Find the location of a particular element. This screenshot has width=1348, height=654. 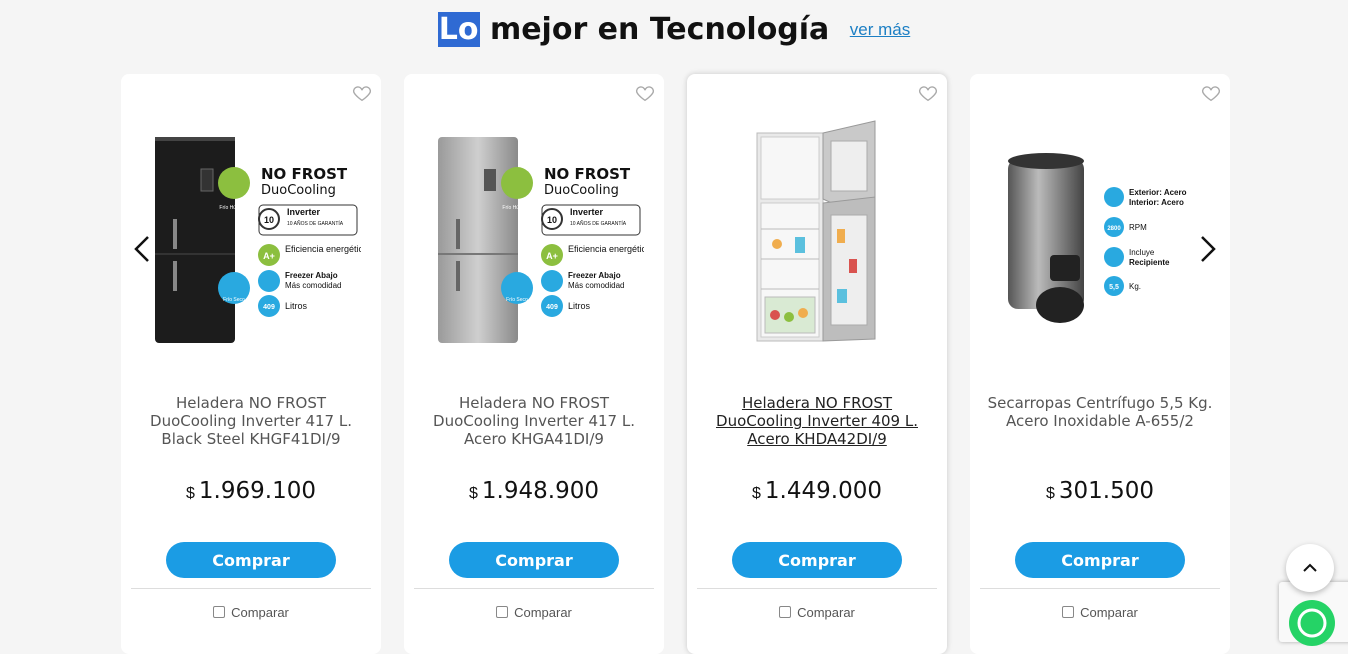

product-image is located at coordinates (817, 234).